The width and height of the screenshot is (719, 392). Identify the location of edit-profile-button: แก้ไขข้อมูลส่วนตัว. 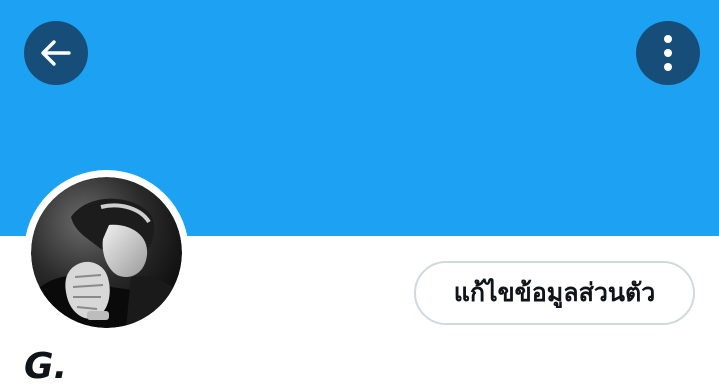
(554, 293).